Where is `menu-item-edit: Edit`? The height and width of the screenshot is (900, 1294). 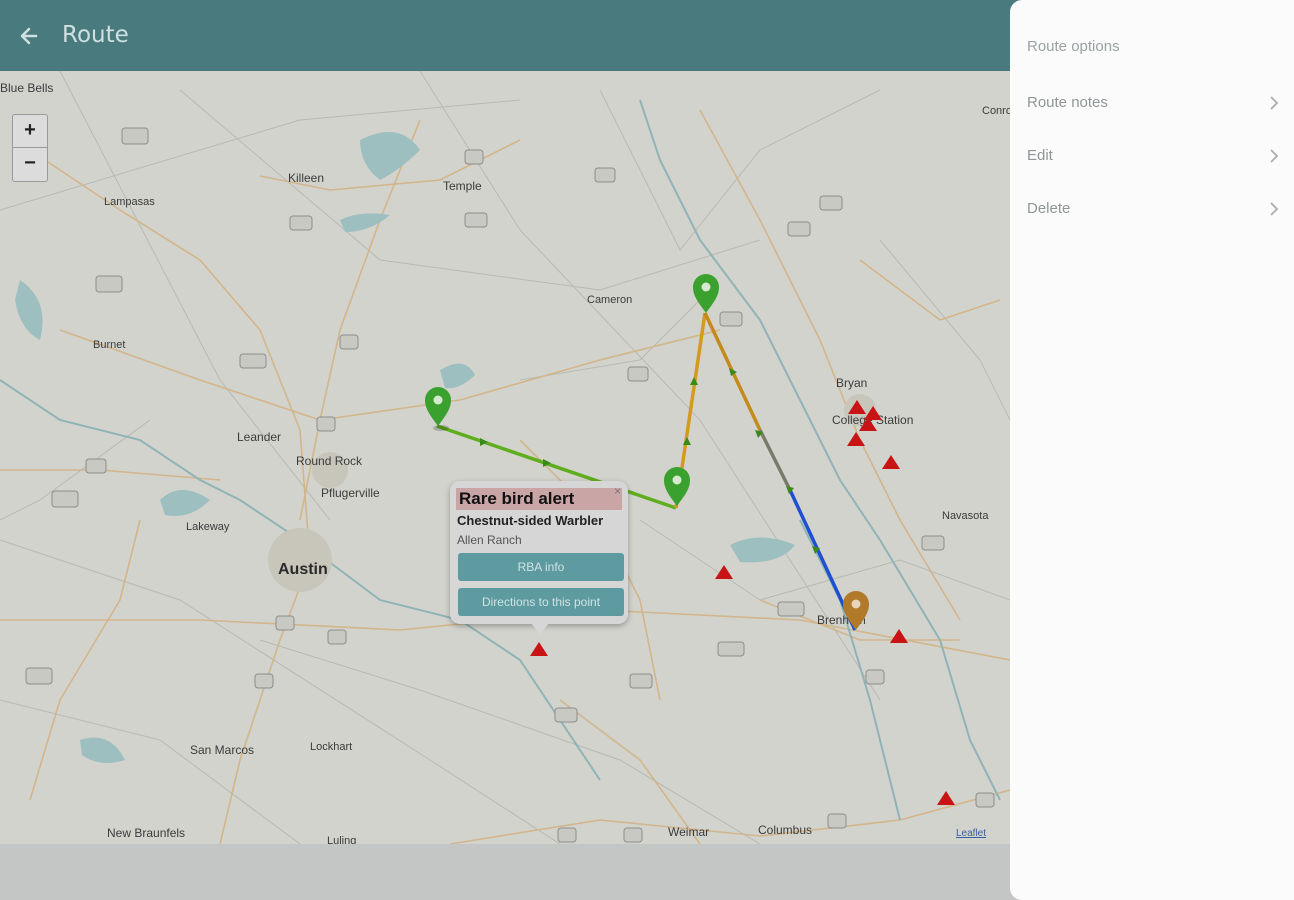 menu-item-edit: Edit is located at coordinates (1152, 156).